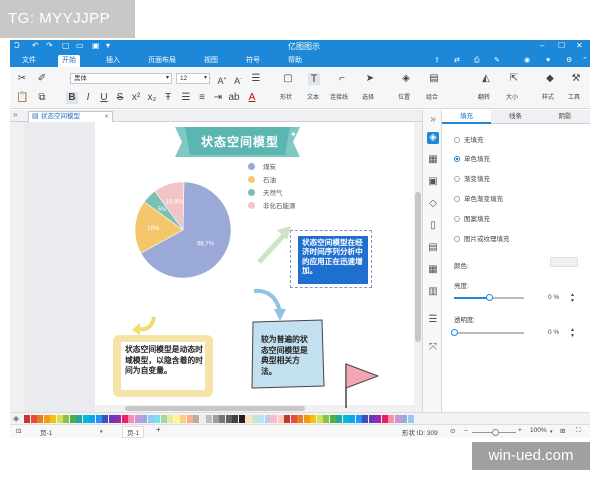 Image resolution: width=600 pixels, height=480 pixels. I want to click on align-icon: ☰, so click(256, 79).